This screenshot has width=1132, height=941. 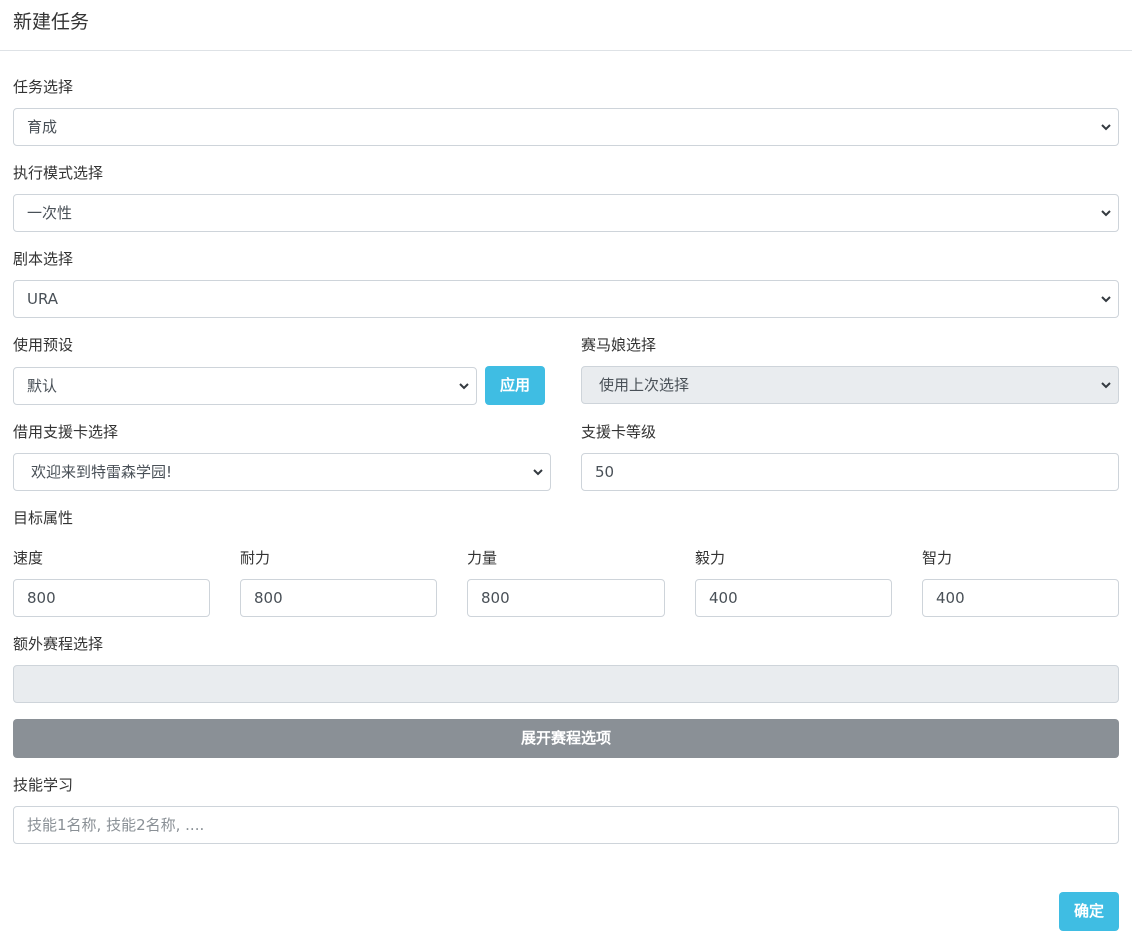 I want to click on attr-wisdom-value: 400, so click(x=950, y=598).